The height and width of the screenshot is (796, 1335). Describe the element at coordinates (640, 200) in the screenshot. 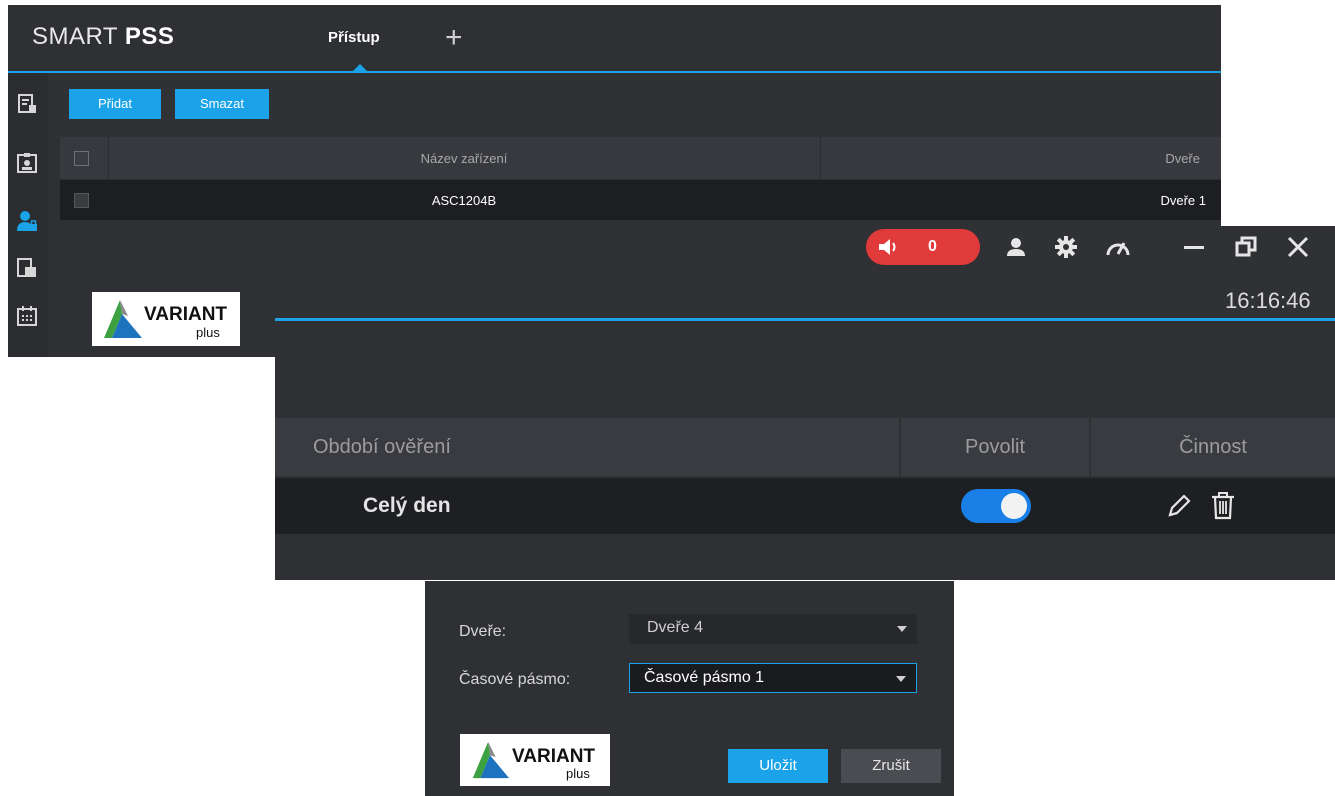

I see `table-row: ASC1204B Dveře 1` at that location.